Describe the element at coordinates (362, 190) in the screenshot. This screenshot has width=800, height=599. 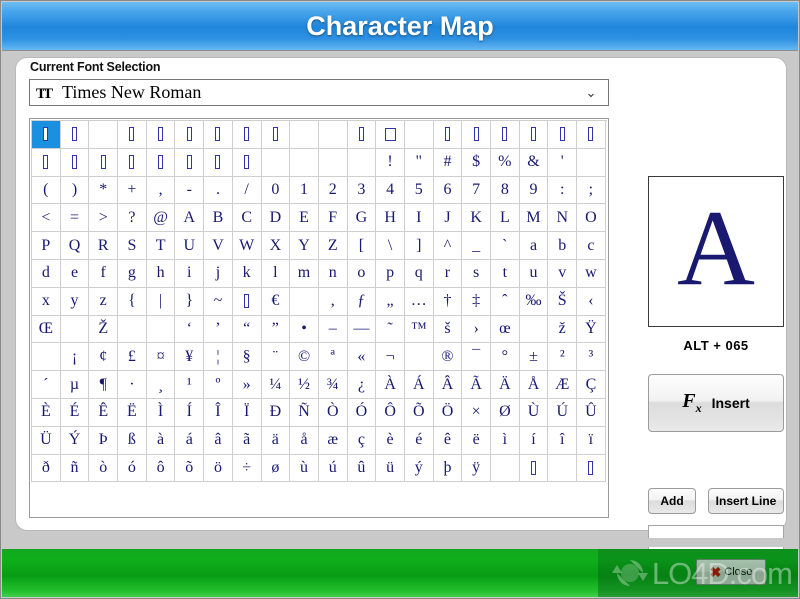
I see `character-cell: 3` at that location.